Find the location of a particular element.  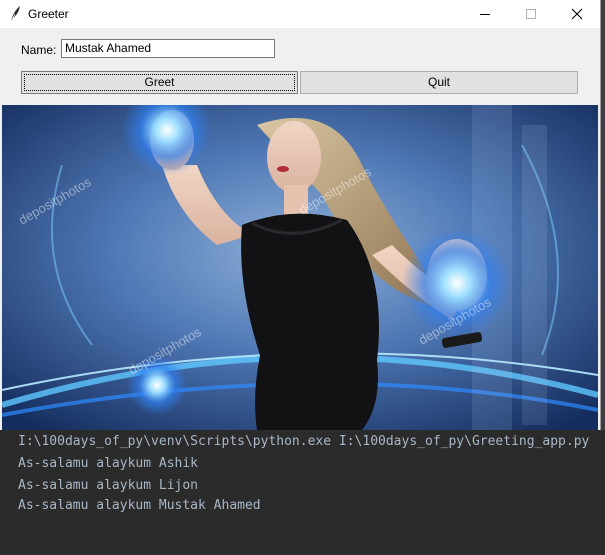

greet-button: Greet is located at coordinates (159, 82).